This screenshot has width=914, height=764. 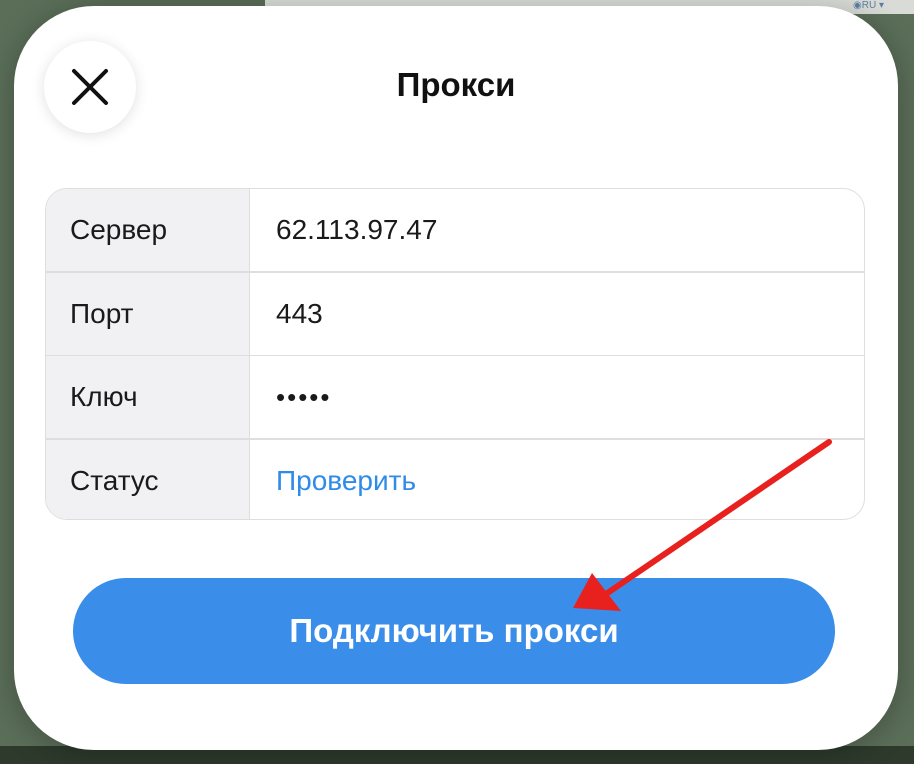 What do you see at coordinates (456, 84) in the screenshot?
I see `dialog-title: Прокси` at bounding box center [456, 84].